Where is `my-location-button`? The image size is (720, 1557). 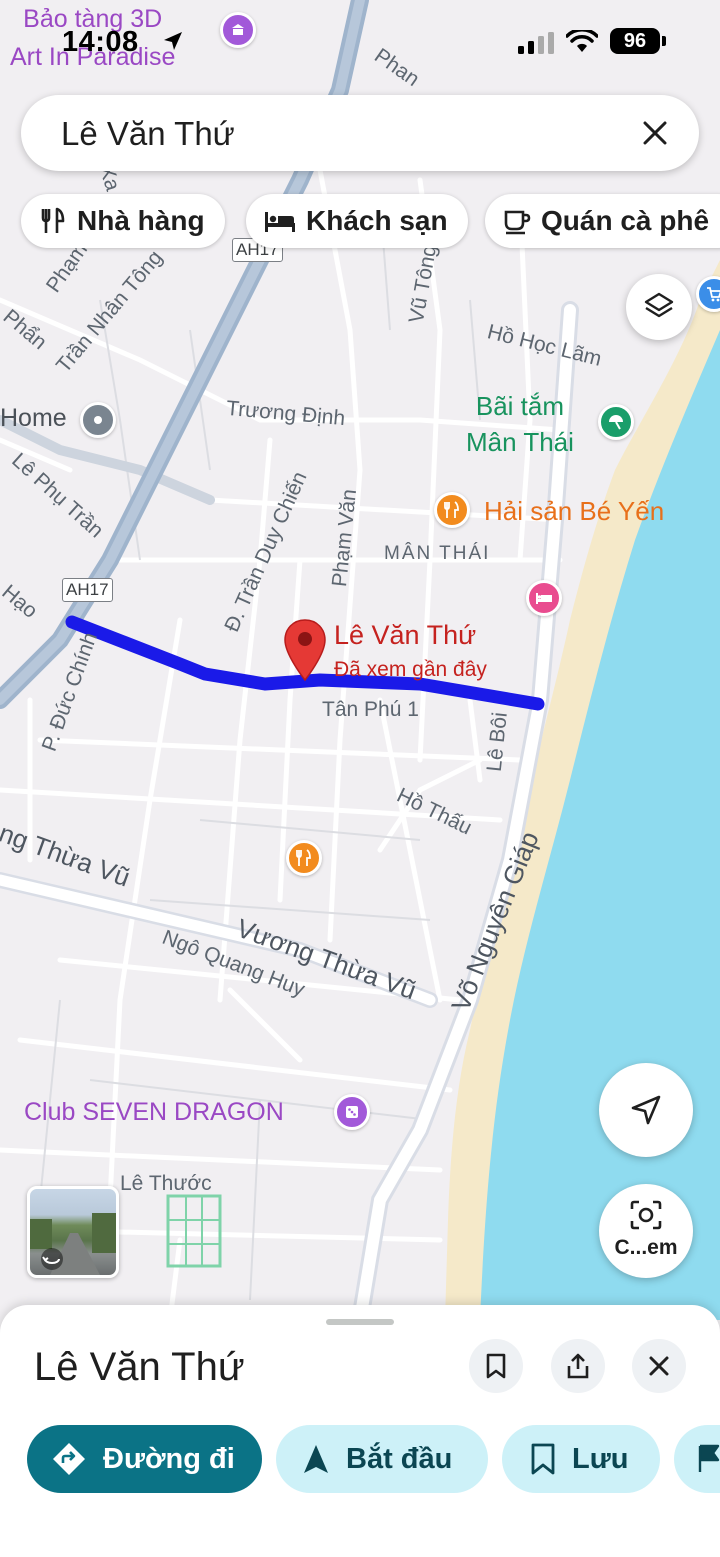 my-location-button is located at coordinates (646, 1110).